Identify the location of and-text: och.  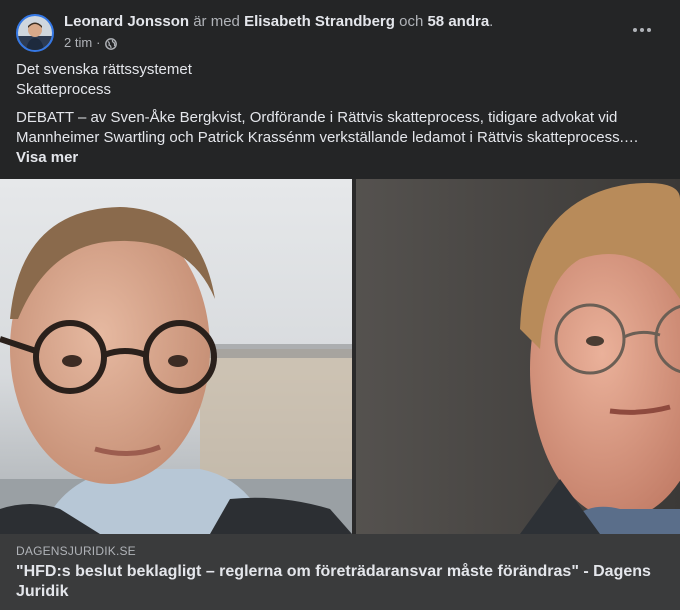
(411, 21).